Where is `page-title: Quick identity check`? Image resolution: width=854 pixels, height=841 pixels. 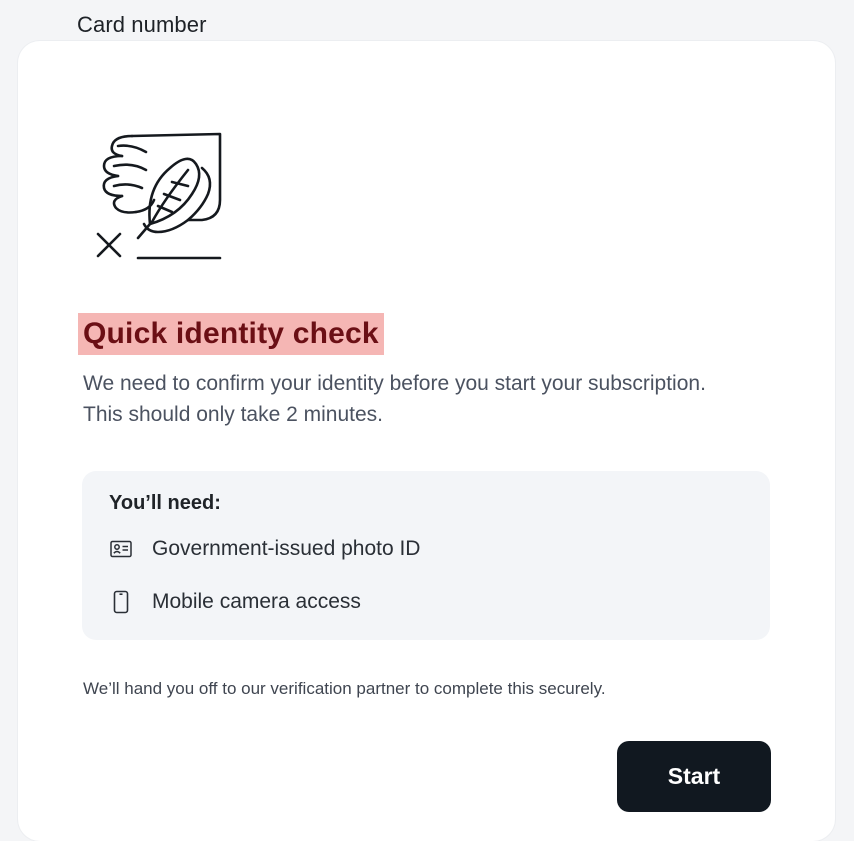 page-title: Quick identity check is located at coordinates (231, 333).